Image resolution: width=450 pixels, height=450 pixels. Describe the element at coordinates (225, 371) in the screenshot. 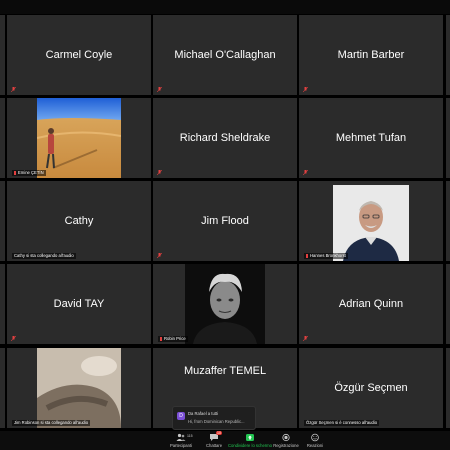

I see `participant-name: Muzaffer TEMEL` at that location.